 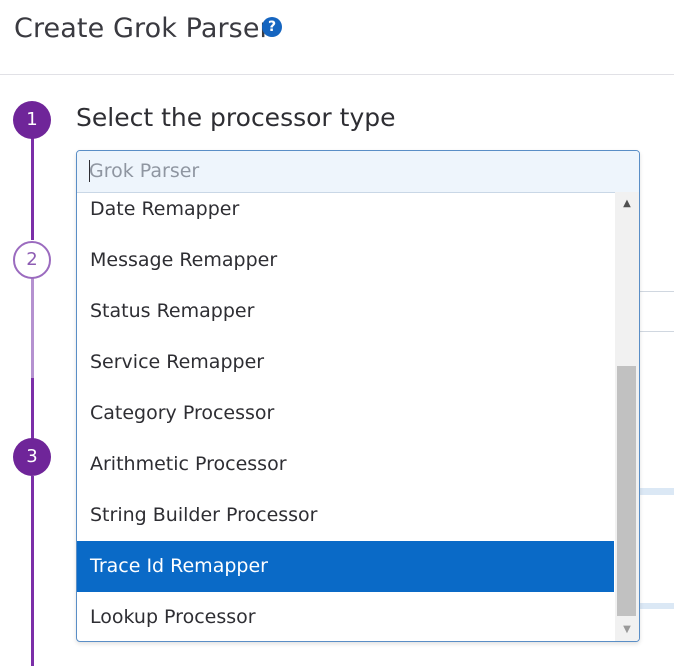 I want to click on step-1-title: Select the processor type, so click(x=236, y=117).